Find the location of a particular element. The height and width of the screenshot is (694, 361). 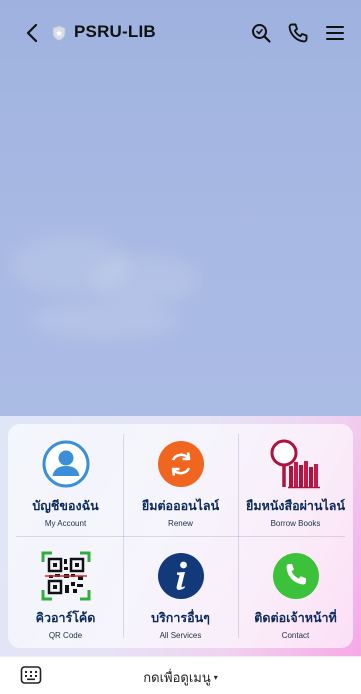

phone-icon is located at coordinates (298, 33).